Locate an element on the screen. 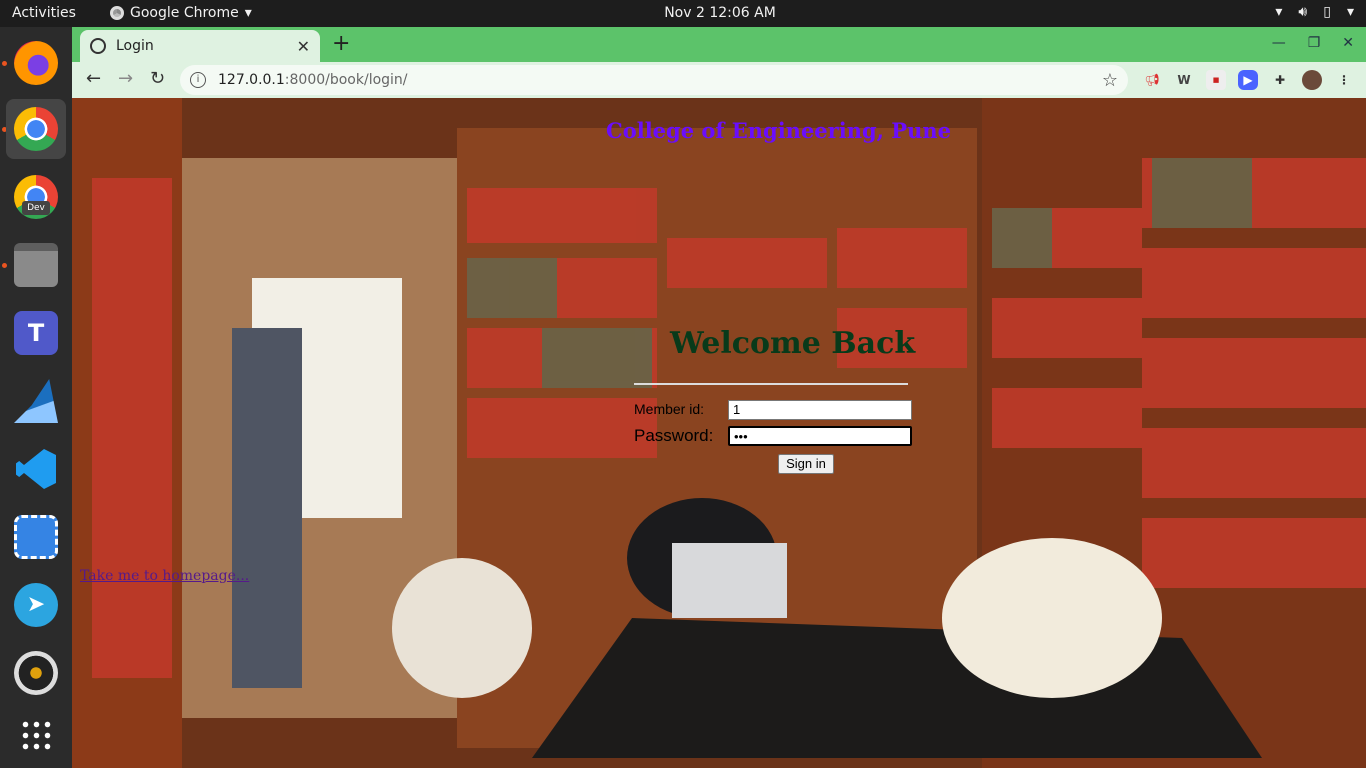 Image resolution: width=1366 pixels, height=768 pixels. vscode-icon is located at coordinates (36, 469).